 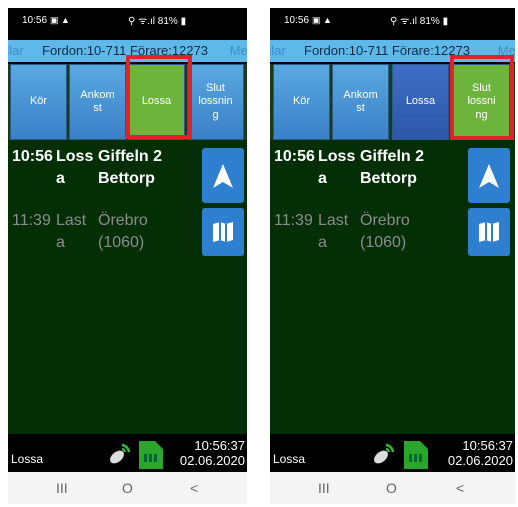 What do you see at coordinates (215, 102) in the screenshot?
I see `slut-lossning-button: Slut lossnin g` at bounding box center [215, 102].